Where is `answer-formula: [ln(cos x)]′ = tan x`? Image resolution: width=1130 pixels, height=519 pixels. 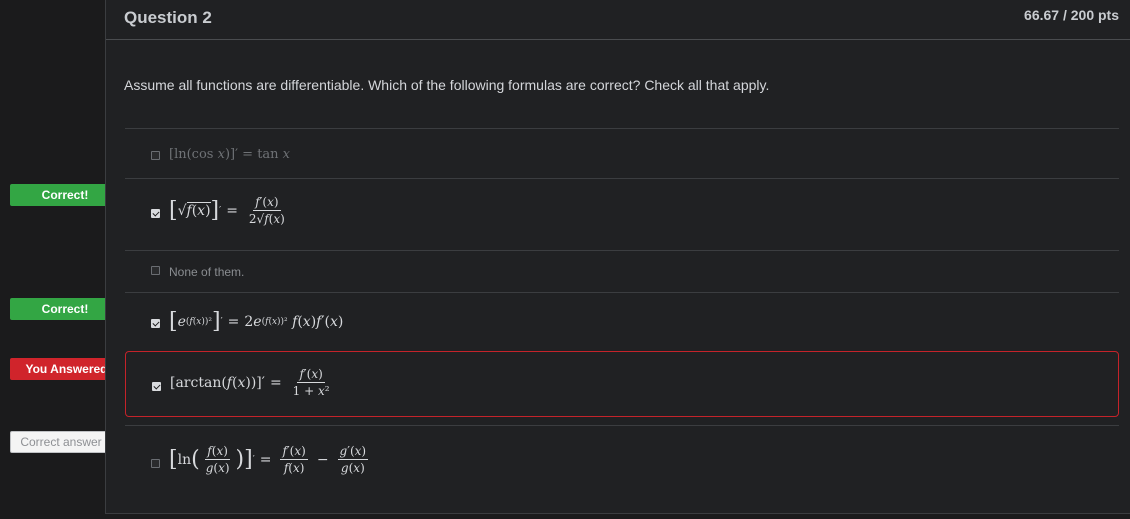
answer-formula: [ln(cos x)]′ = tan x is located at coordinates (230, 154).